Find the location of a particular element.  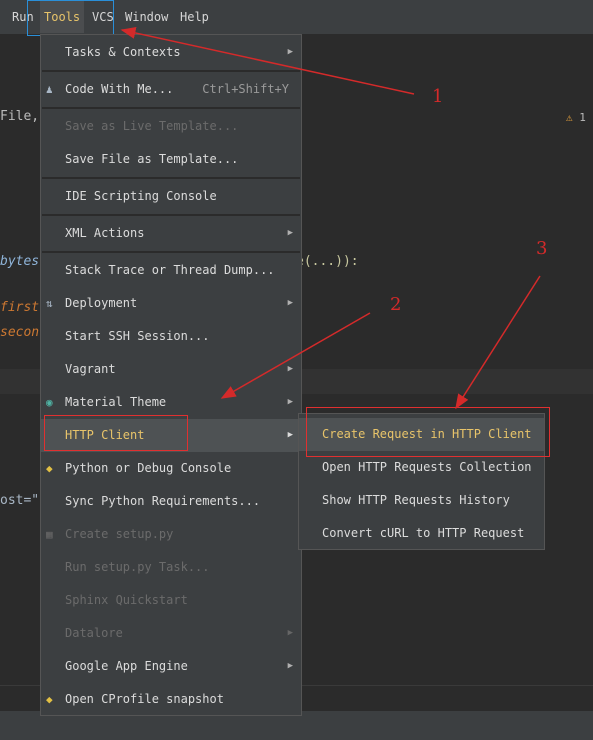

annotation-number-2: 2 is located at coordinates (396, 304).